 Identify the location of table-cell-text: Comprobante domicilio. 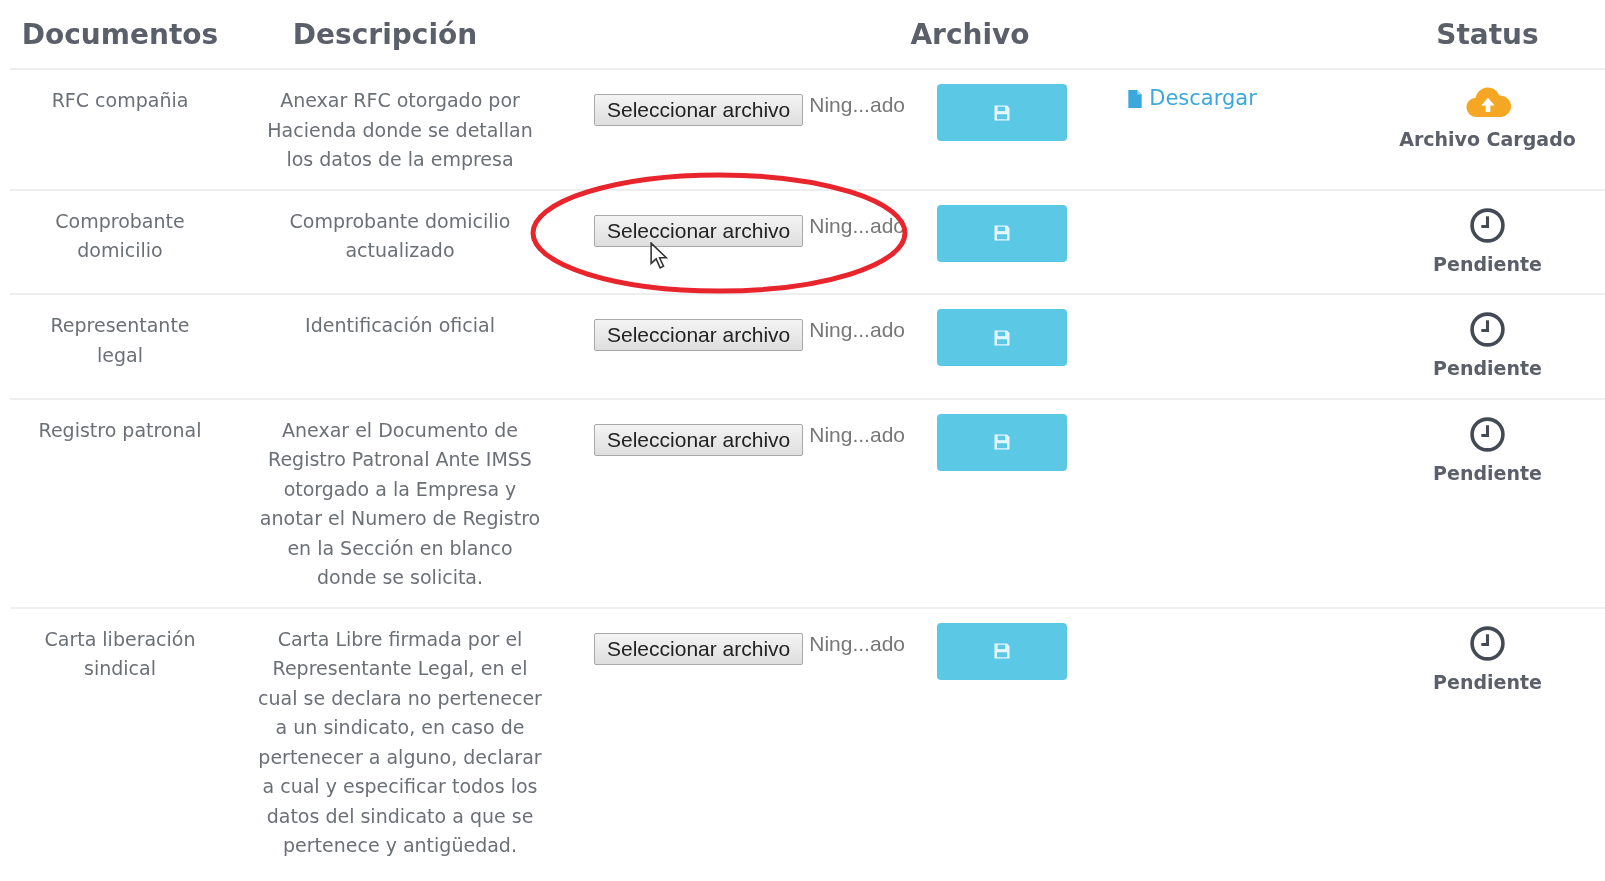
(120, 235).